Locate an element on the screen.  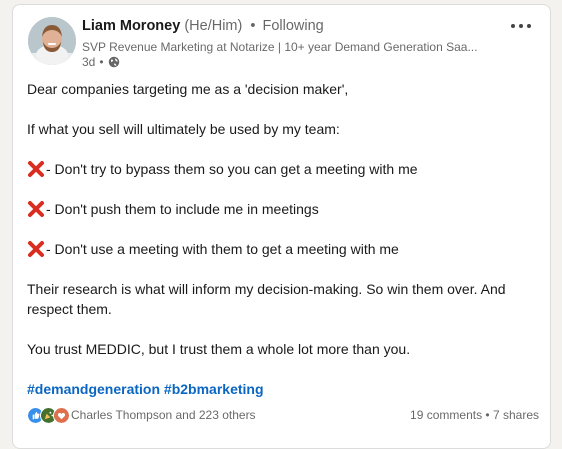
comments-count: 19 comments is located at coordinates (446, 415).